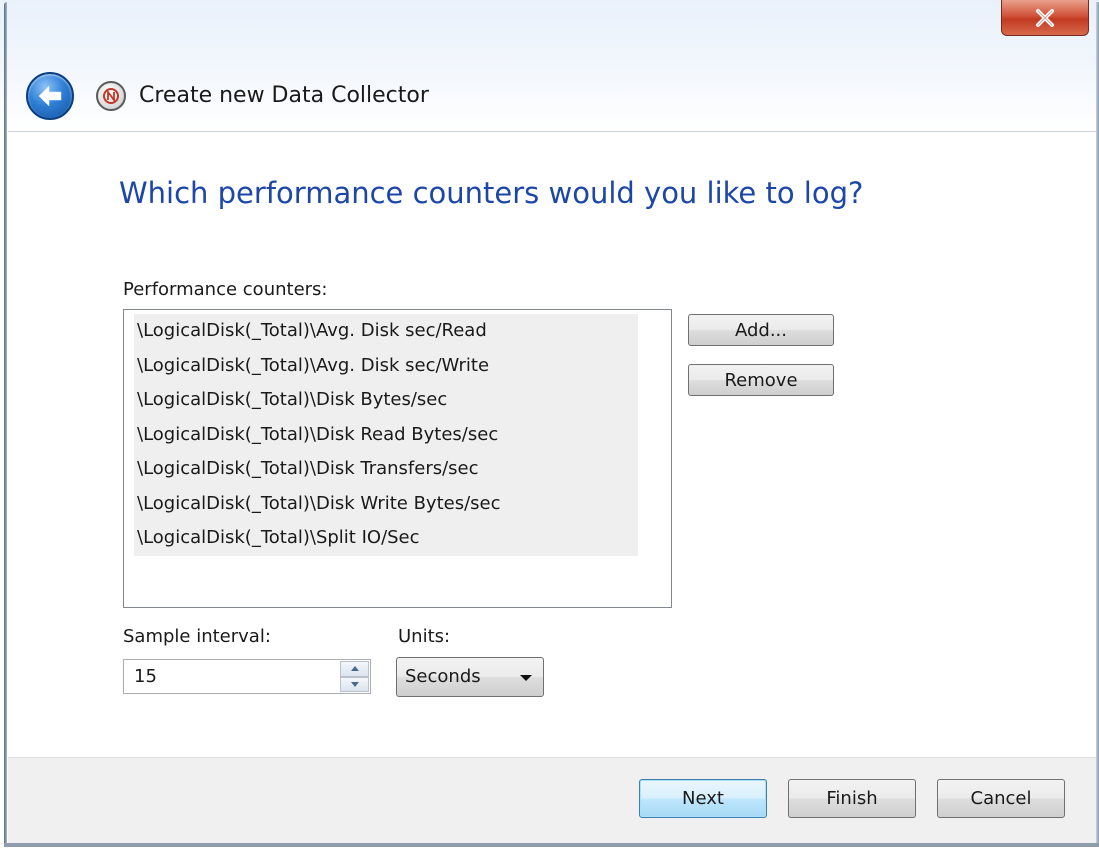  I want to click on spin-up-button, so click(354, 669).